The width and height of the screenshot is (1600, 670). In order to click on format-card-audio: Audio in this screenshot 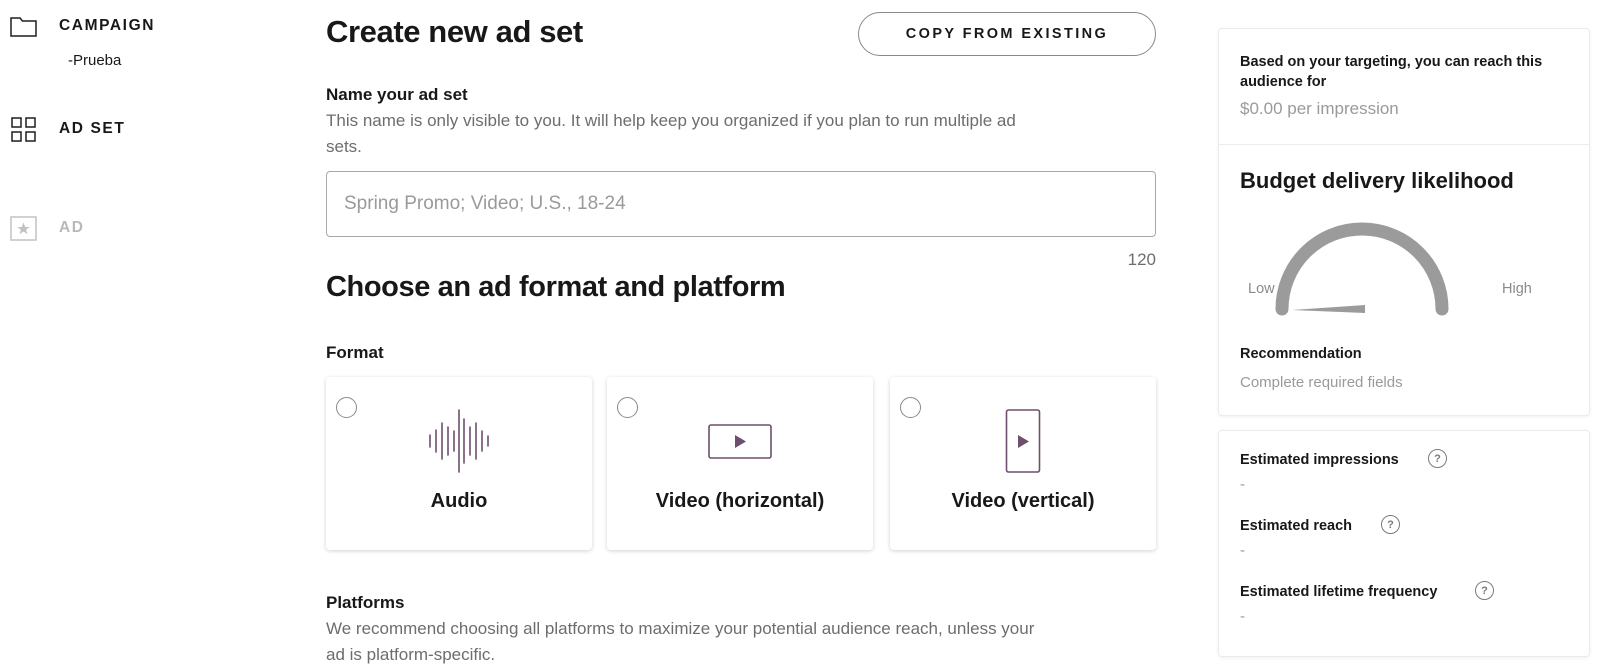, I will do `click(459, 463)`.